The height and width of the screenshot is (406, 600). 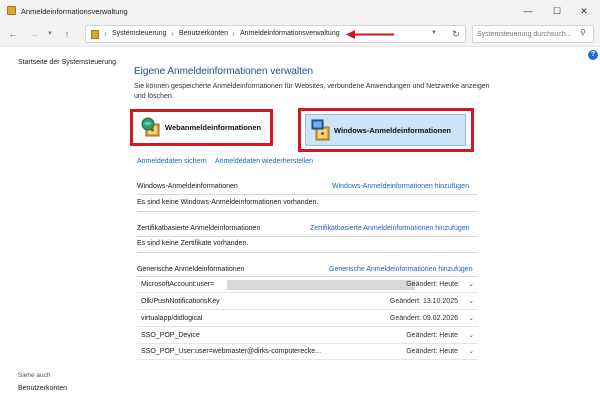 What do you see at coordinates (178, 284) in the screenshot?
I see `credential-name: MicrosoftAccount:user=` at bounding box center [178, 284].